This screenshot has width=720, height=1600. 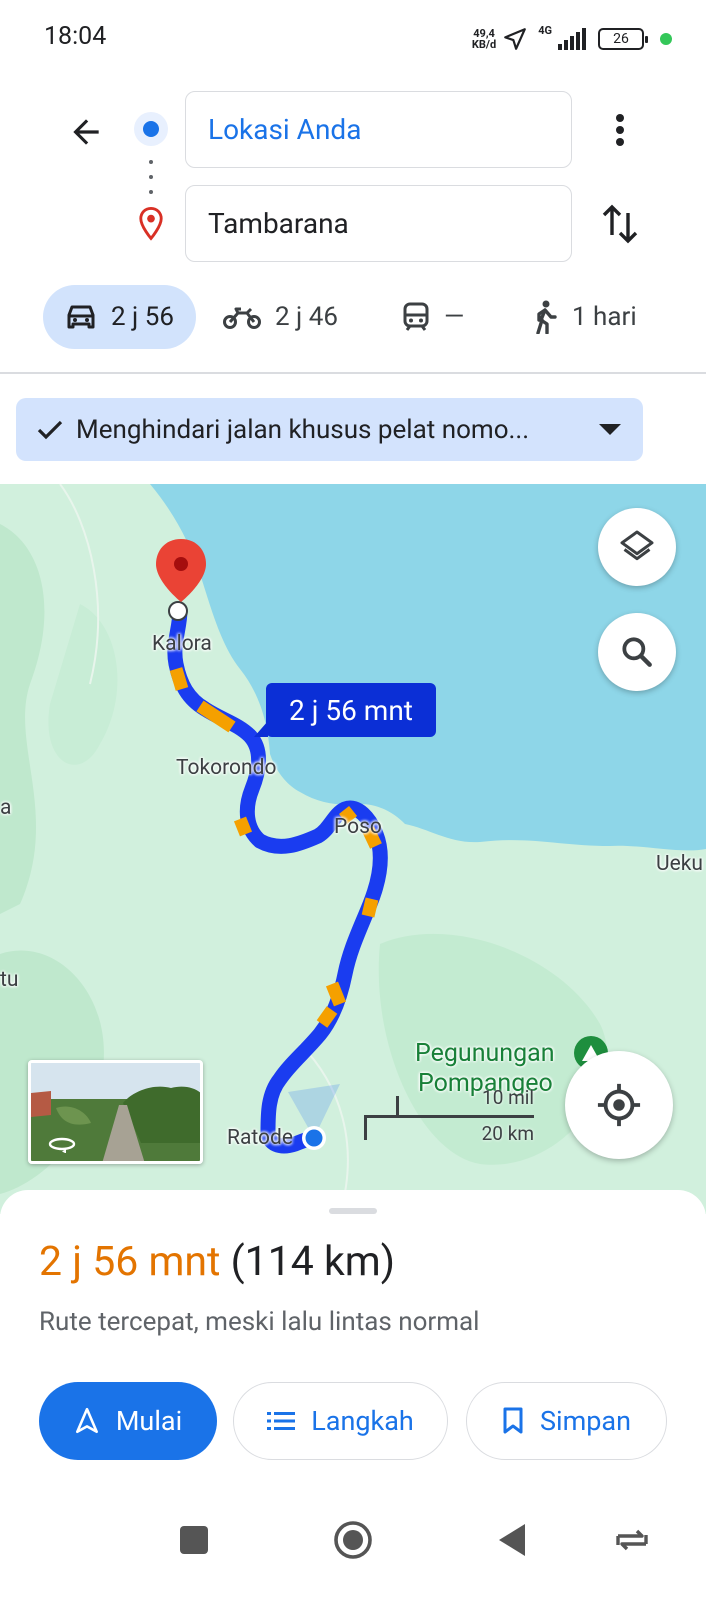 What do you see at coordinates (546, 317) in the screenshot?
I see `walk-icon` at bounding box center [546, 317].